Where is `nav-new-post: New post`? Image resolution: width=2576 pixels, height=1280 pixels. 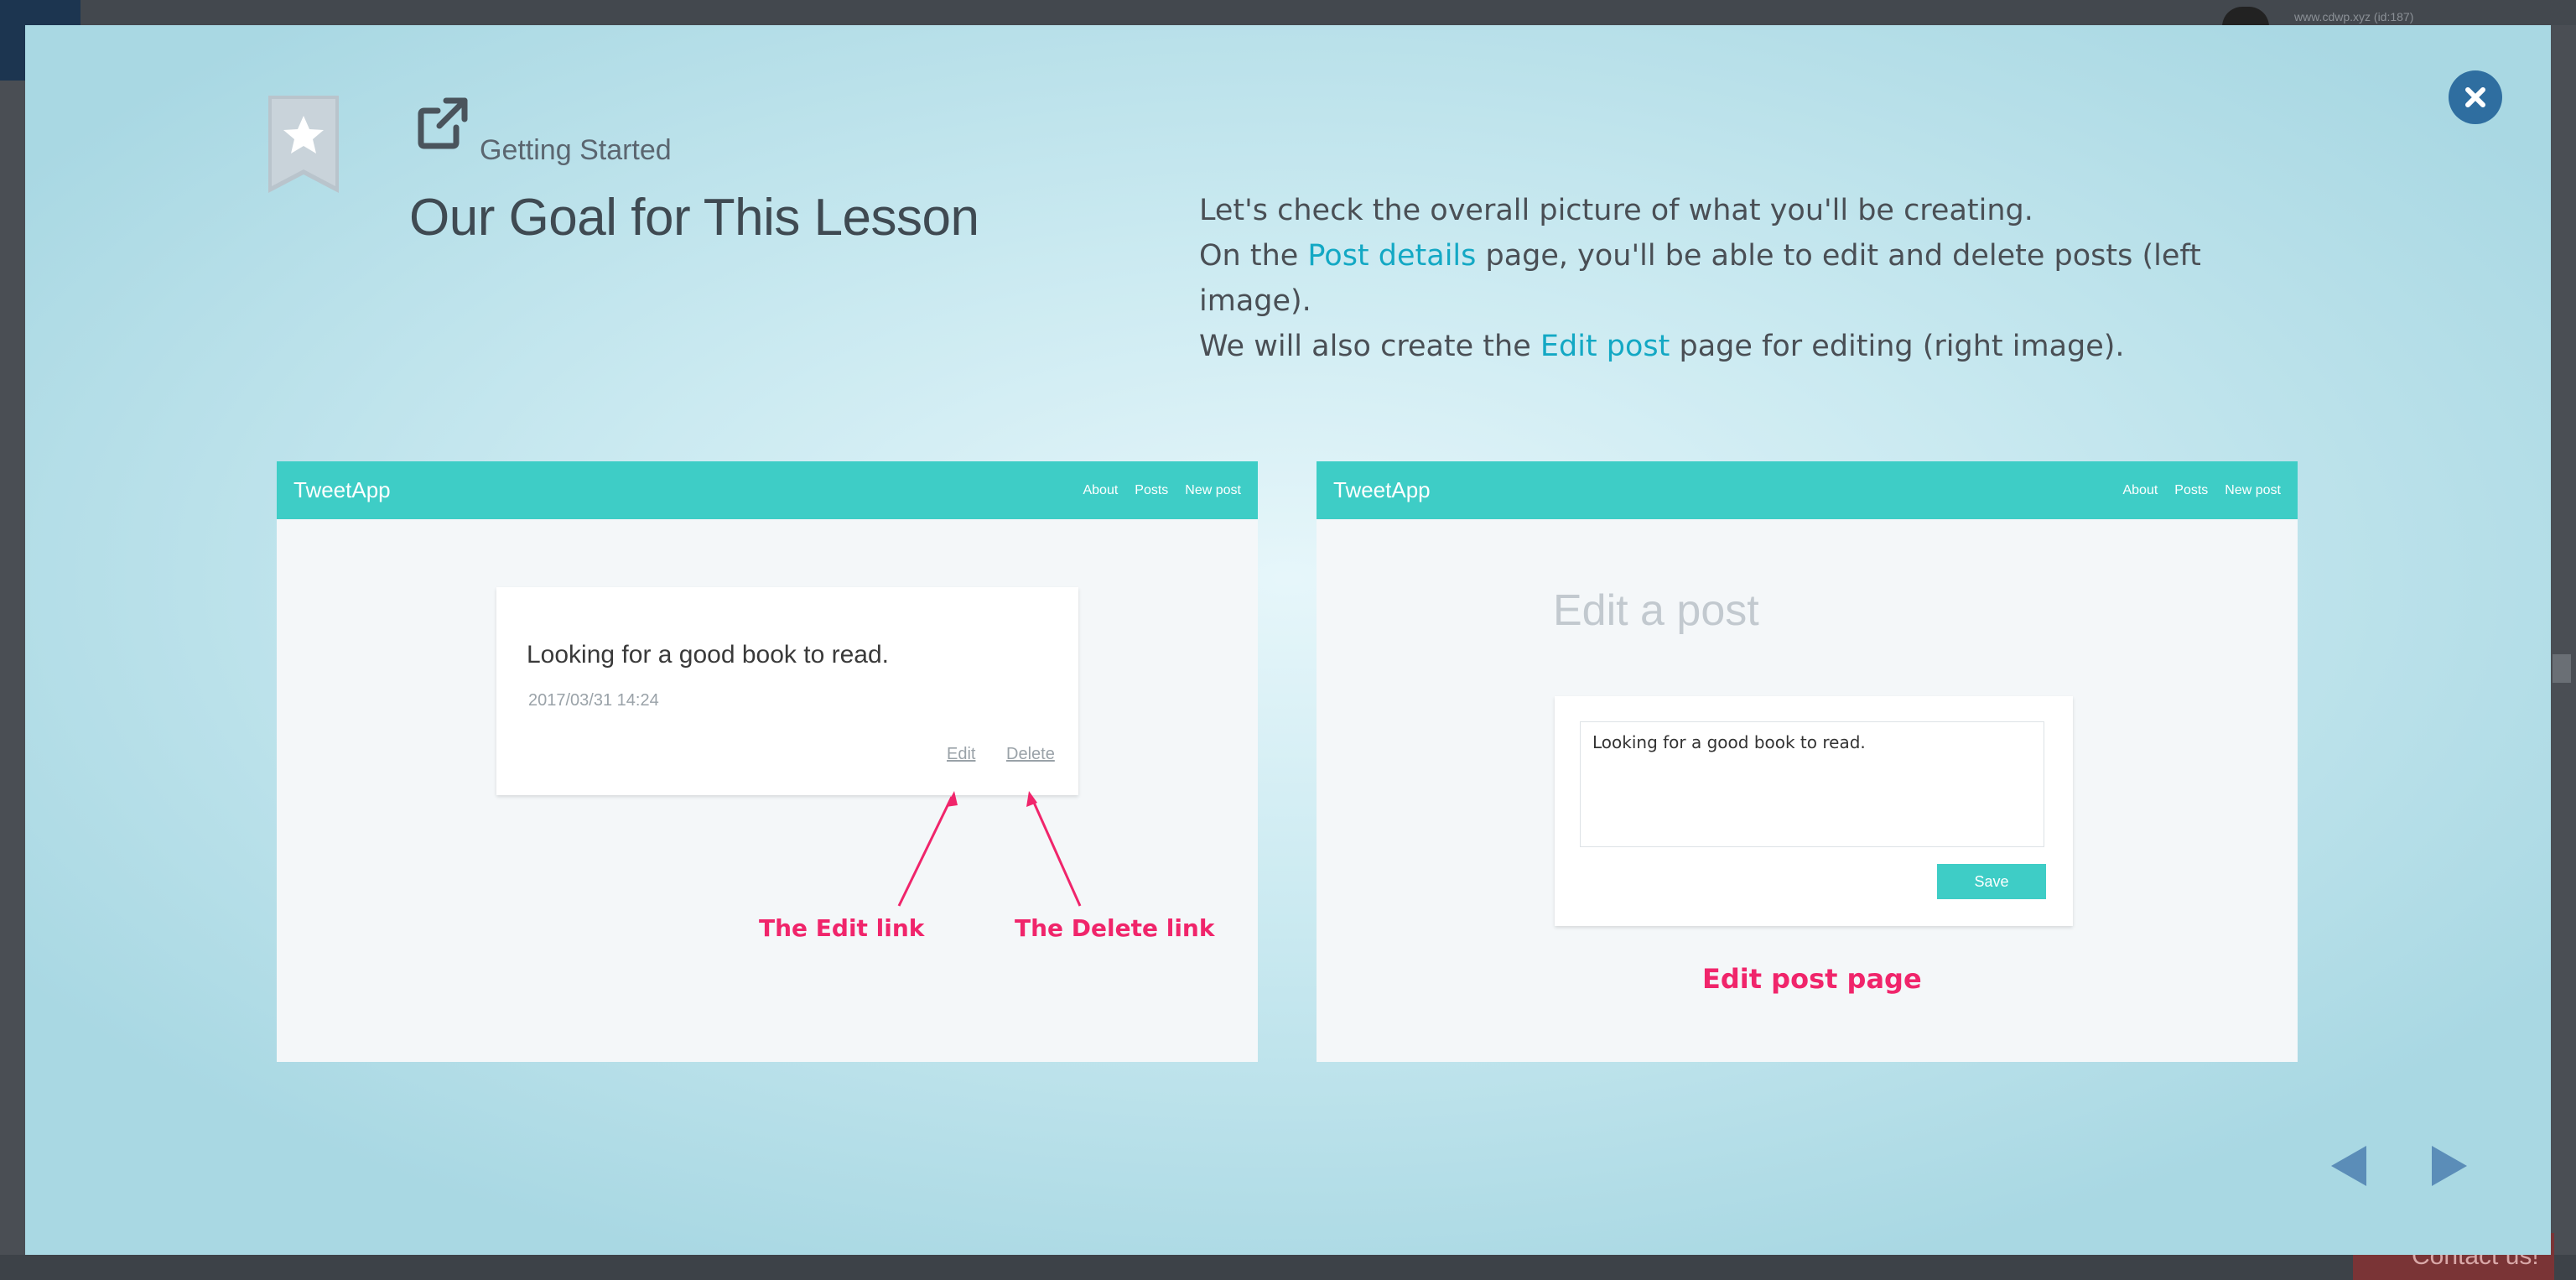
nav-new-post: New post is located at coordinates (2253, 490).